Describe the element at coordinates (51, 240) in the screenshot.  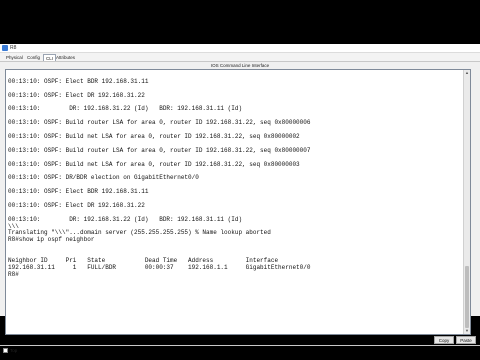
I see `console-line: R8#show ip ospf neighbor` at that location.